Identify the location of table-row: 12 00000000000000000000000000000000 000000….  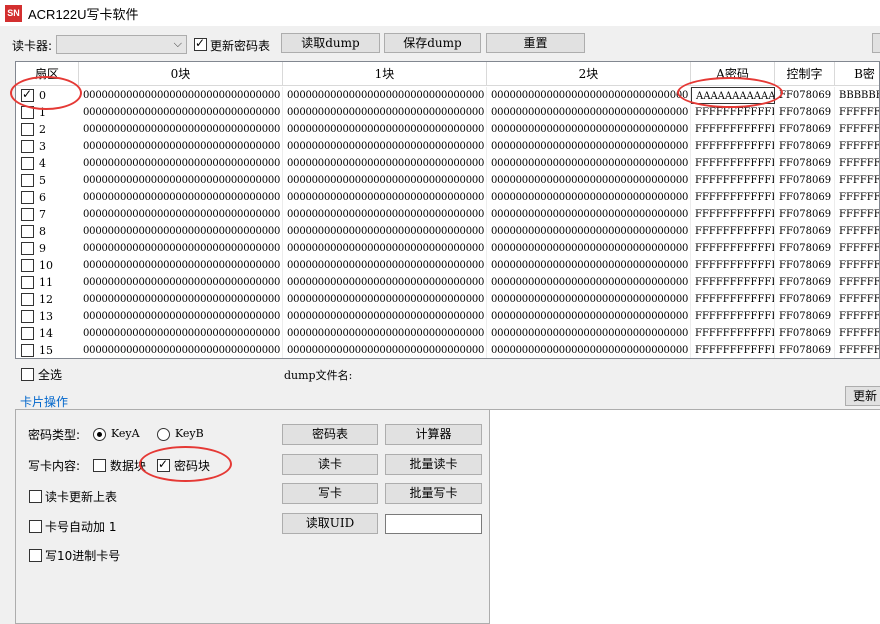
(447, 299).